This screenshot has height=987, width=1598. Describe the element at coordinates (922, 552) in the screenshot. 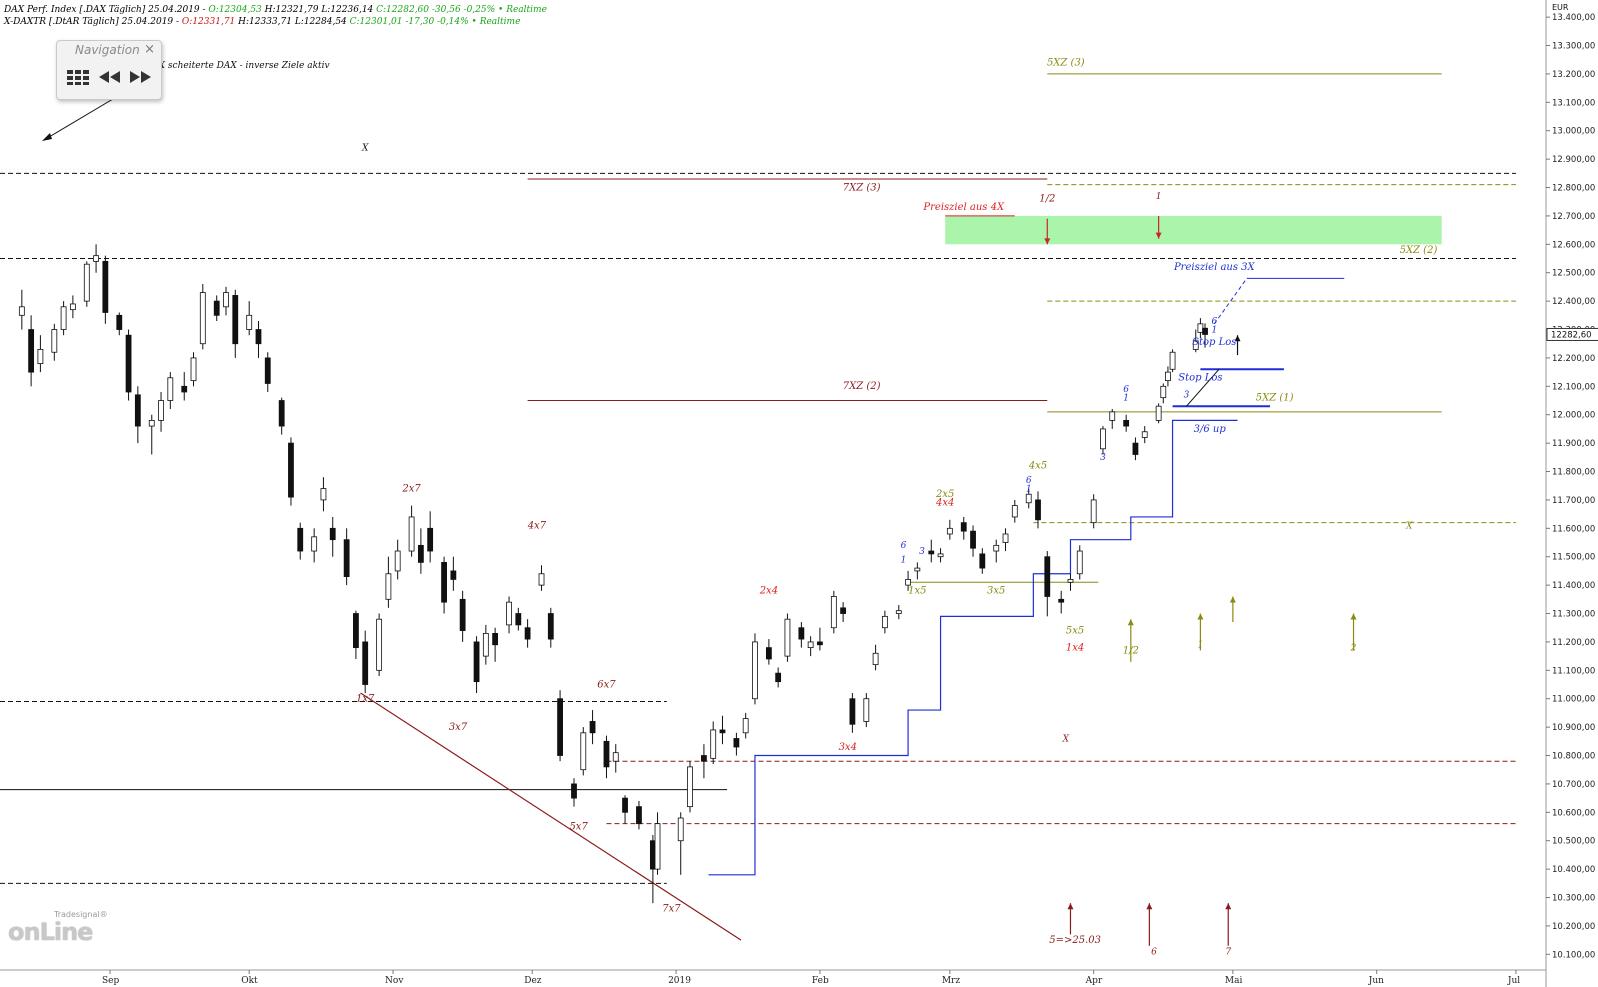

I see `annotation-label: 3` at that location.